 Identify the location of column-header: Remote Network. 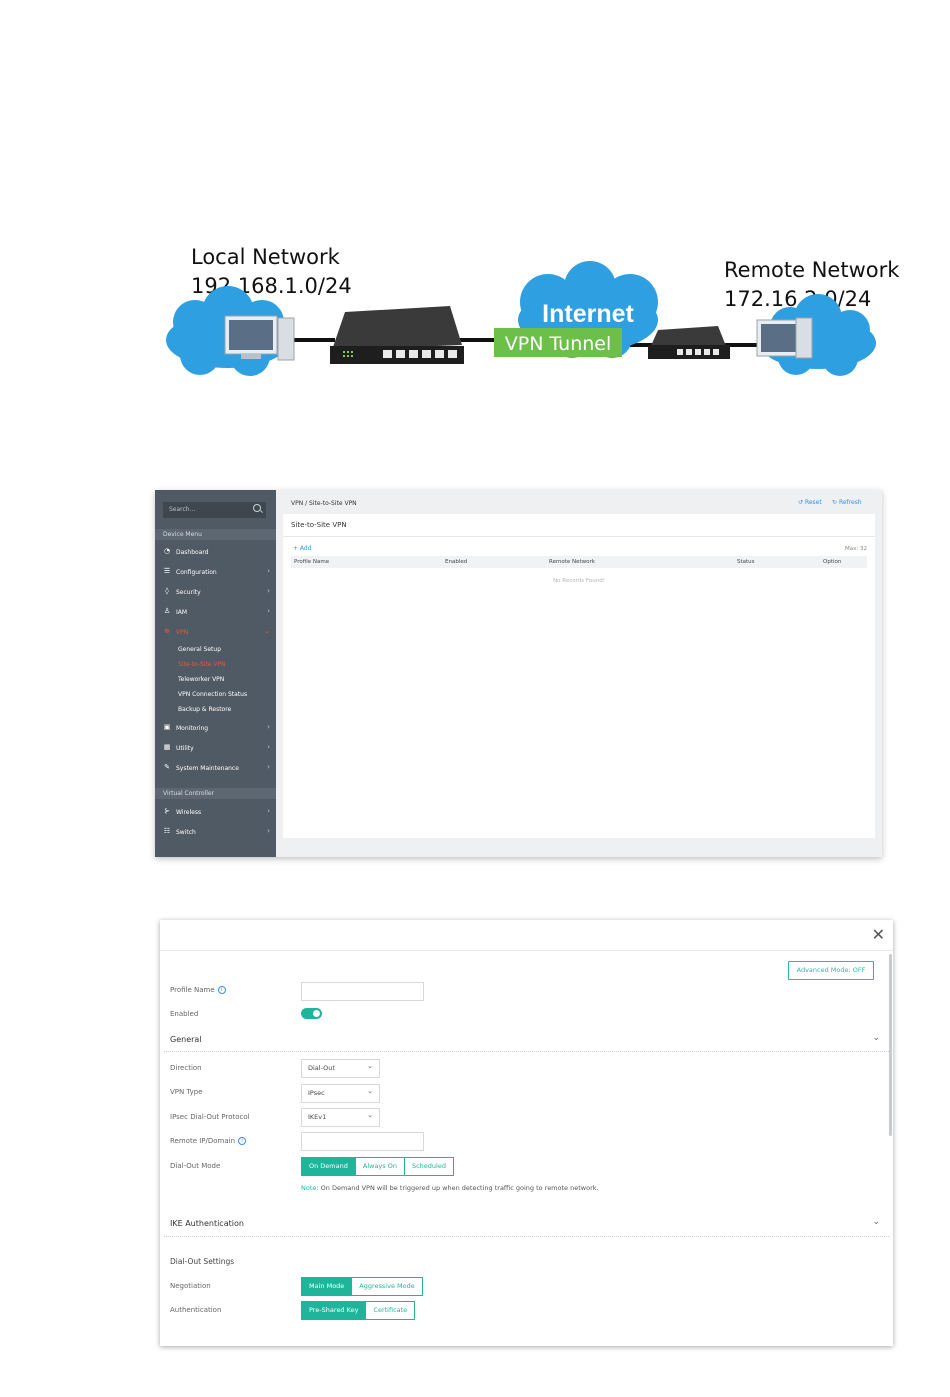
(572, 562).